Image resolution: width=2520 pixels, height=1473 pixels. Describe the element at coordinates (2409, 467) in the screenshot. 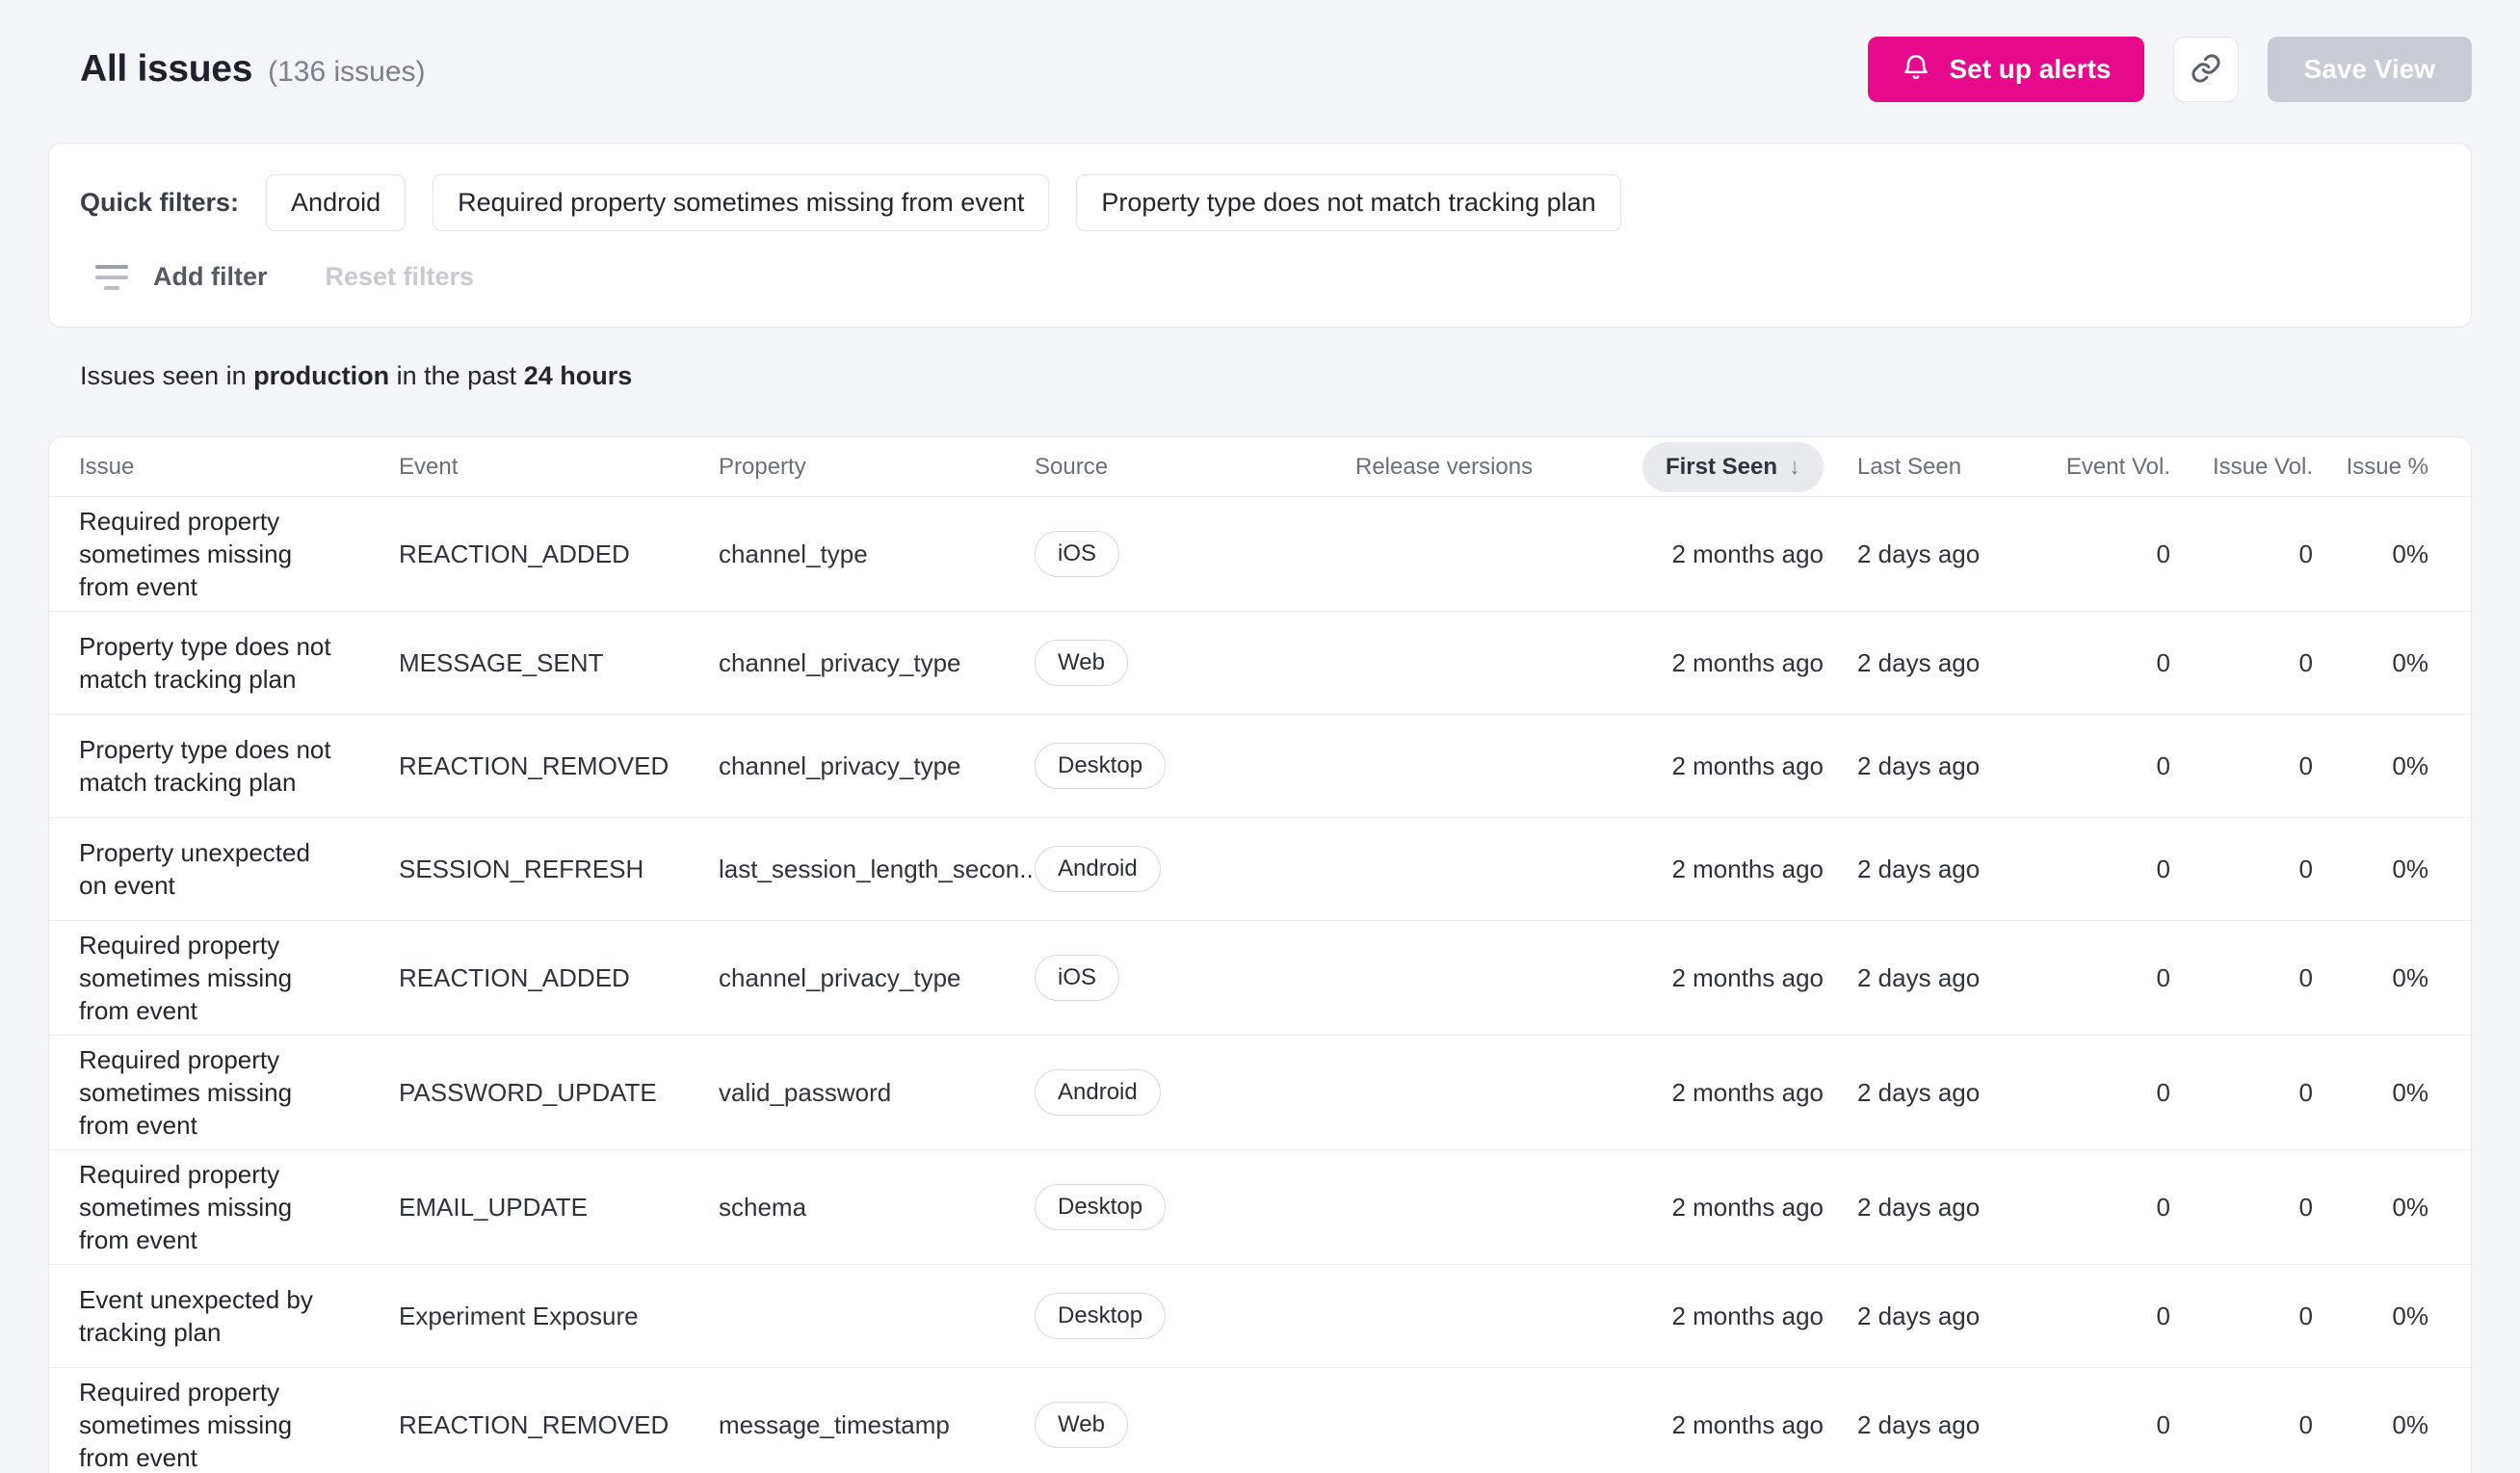

I see `column-header-issue-pct: Issue %` at that location.